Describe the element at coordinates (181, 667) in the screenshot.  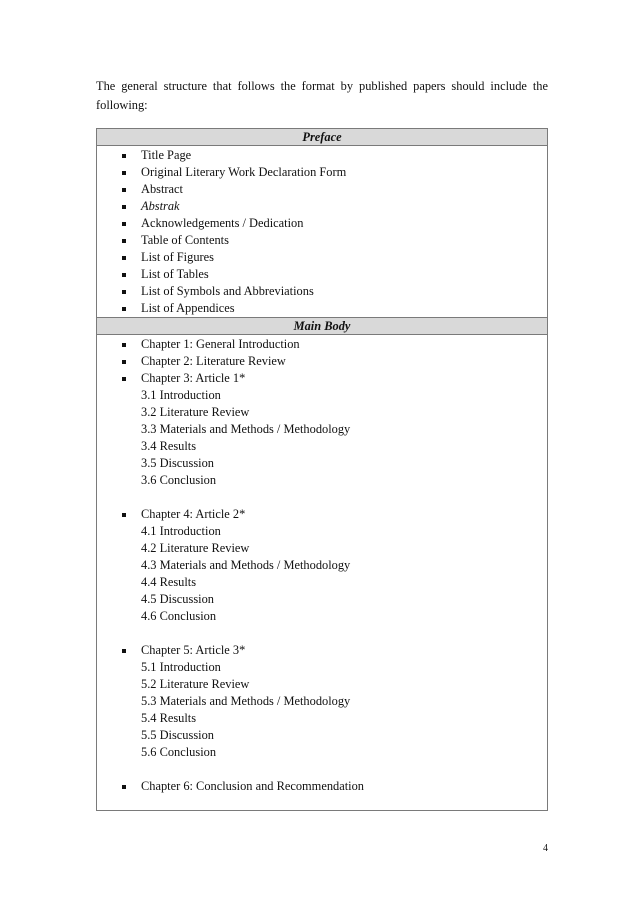
I see `subsection-item: 5.1 Introduction` at that location.